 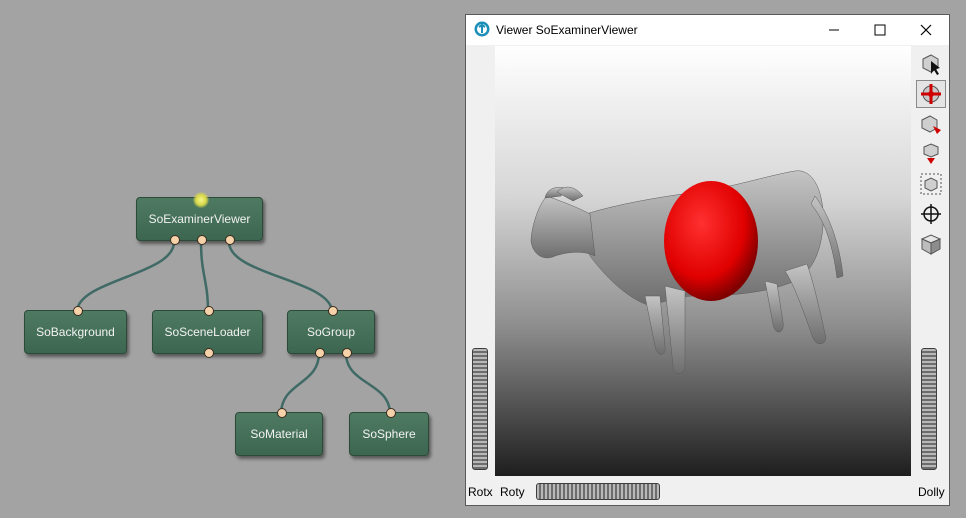 I want to click on node-label: SoBackground, so click(x=75, y=332).